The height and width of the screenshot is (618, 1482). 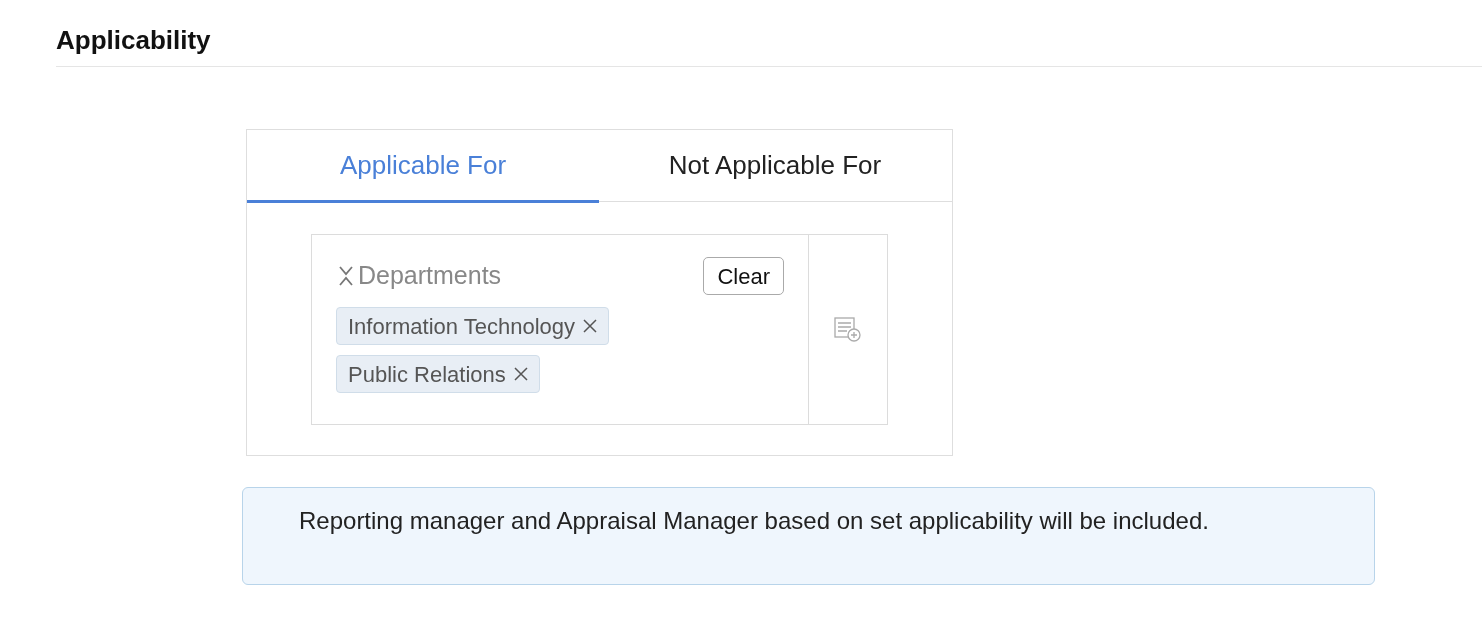 What do you see at coordinates (133, 40) in the screenshot?
I see `section-title: Applicability` at bounding box center [133, 40].